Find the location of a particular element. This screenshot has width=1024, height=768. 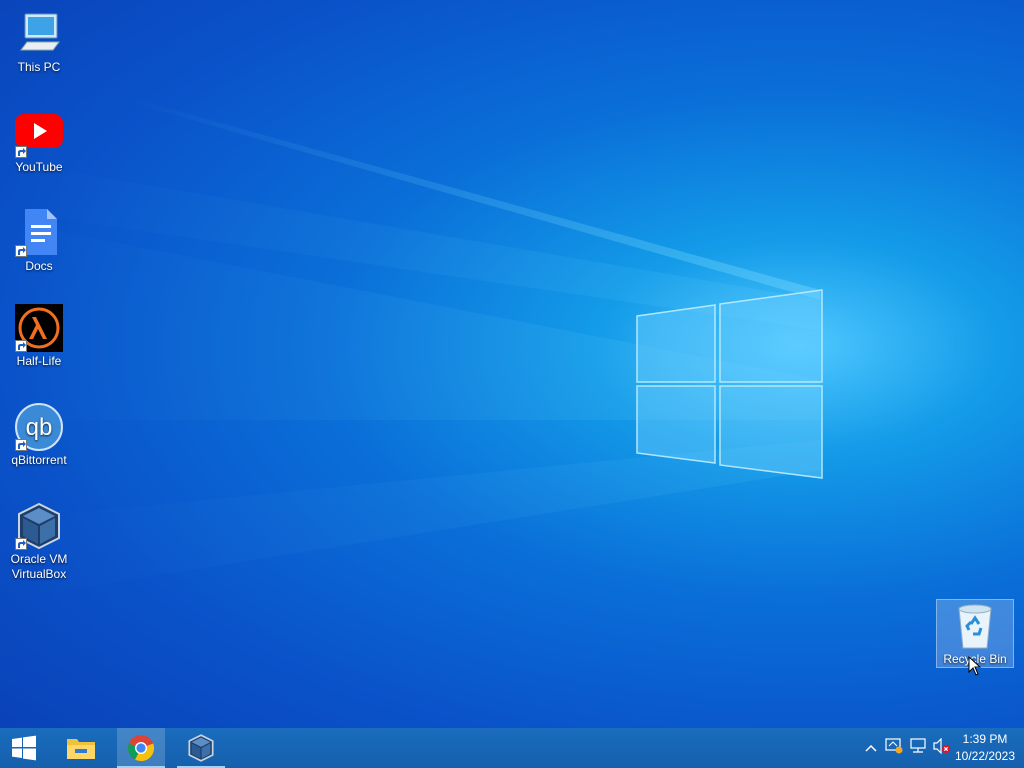

monitor-icon is located at coordinates (39, 34).